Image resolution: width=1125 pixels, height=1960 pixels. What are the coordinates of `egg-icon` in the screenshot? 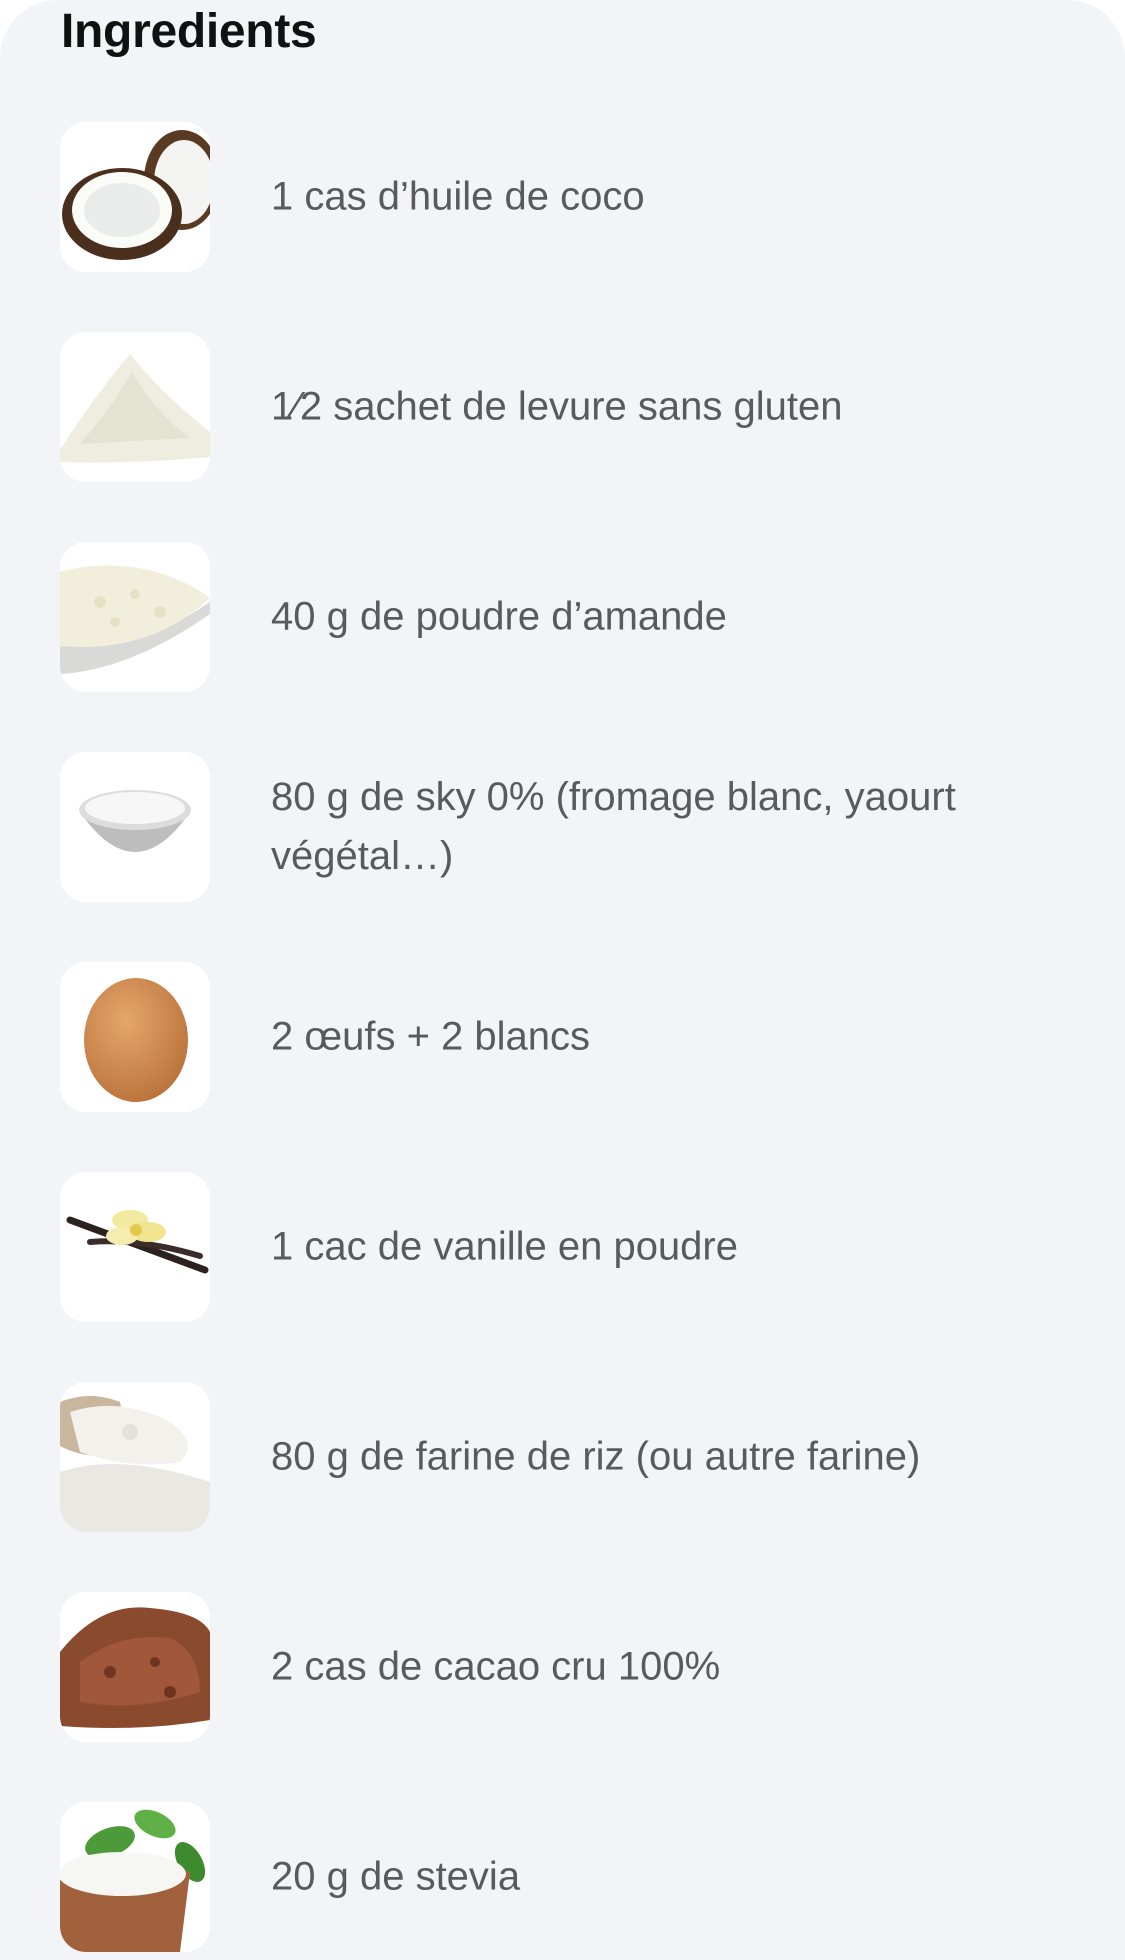 It's located at (135, 1037).